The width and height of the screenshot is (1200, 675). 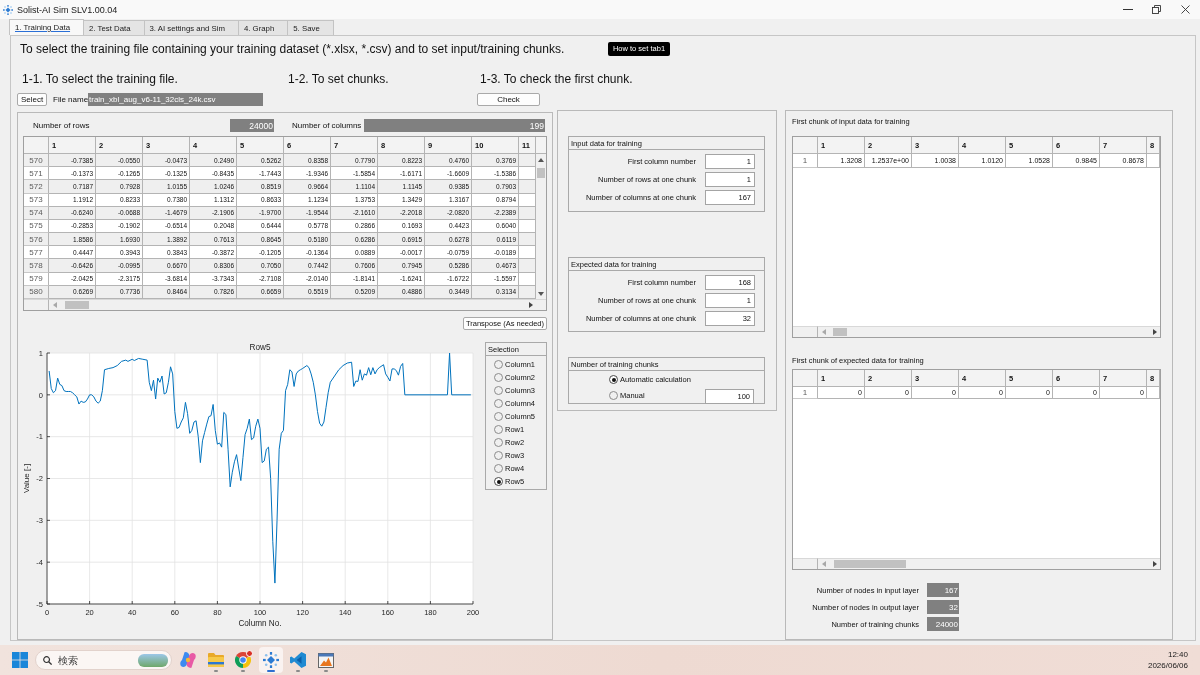 I want to click on minimize-icon, so click(x=1127, y=9).